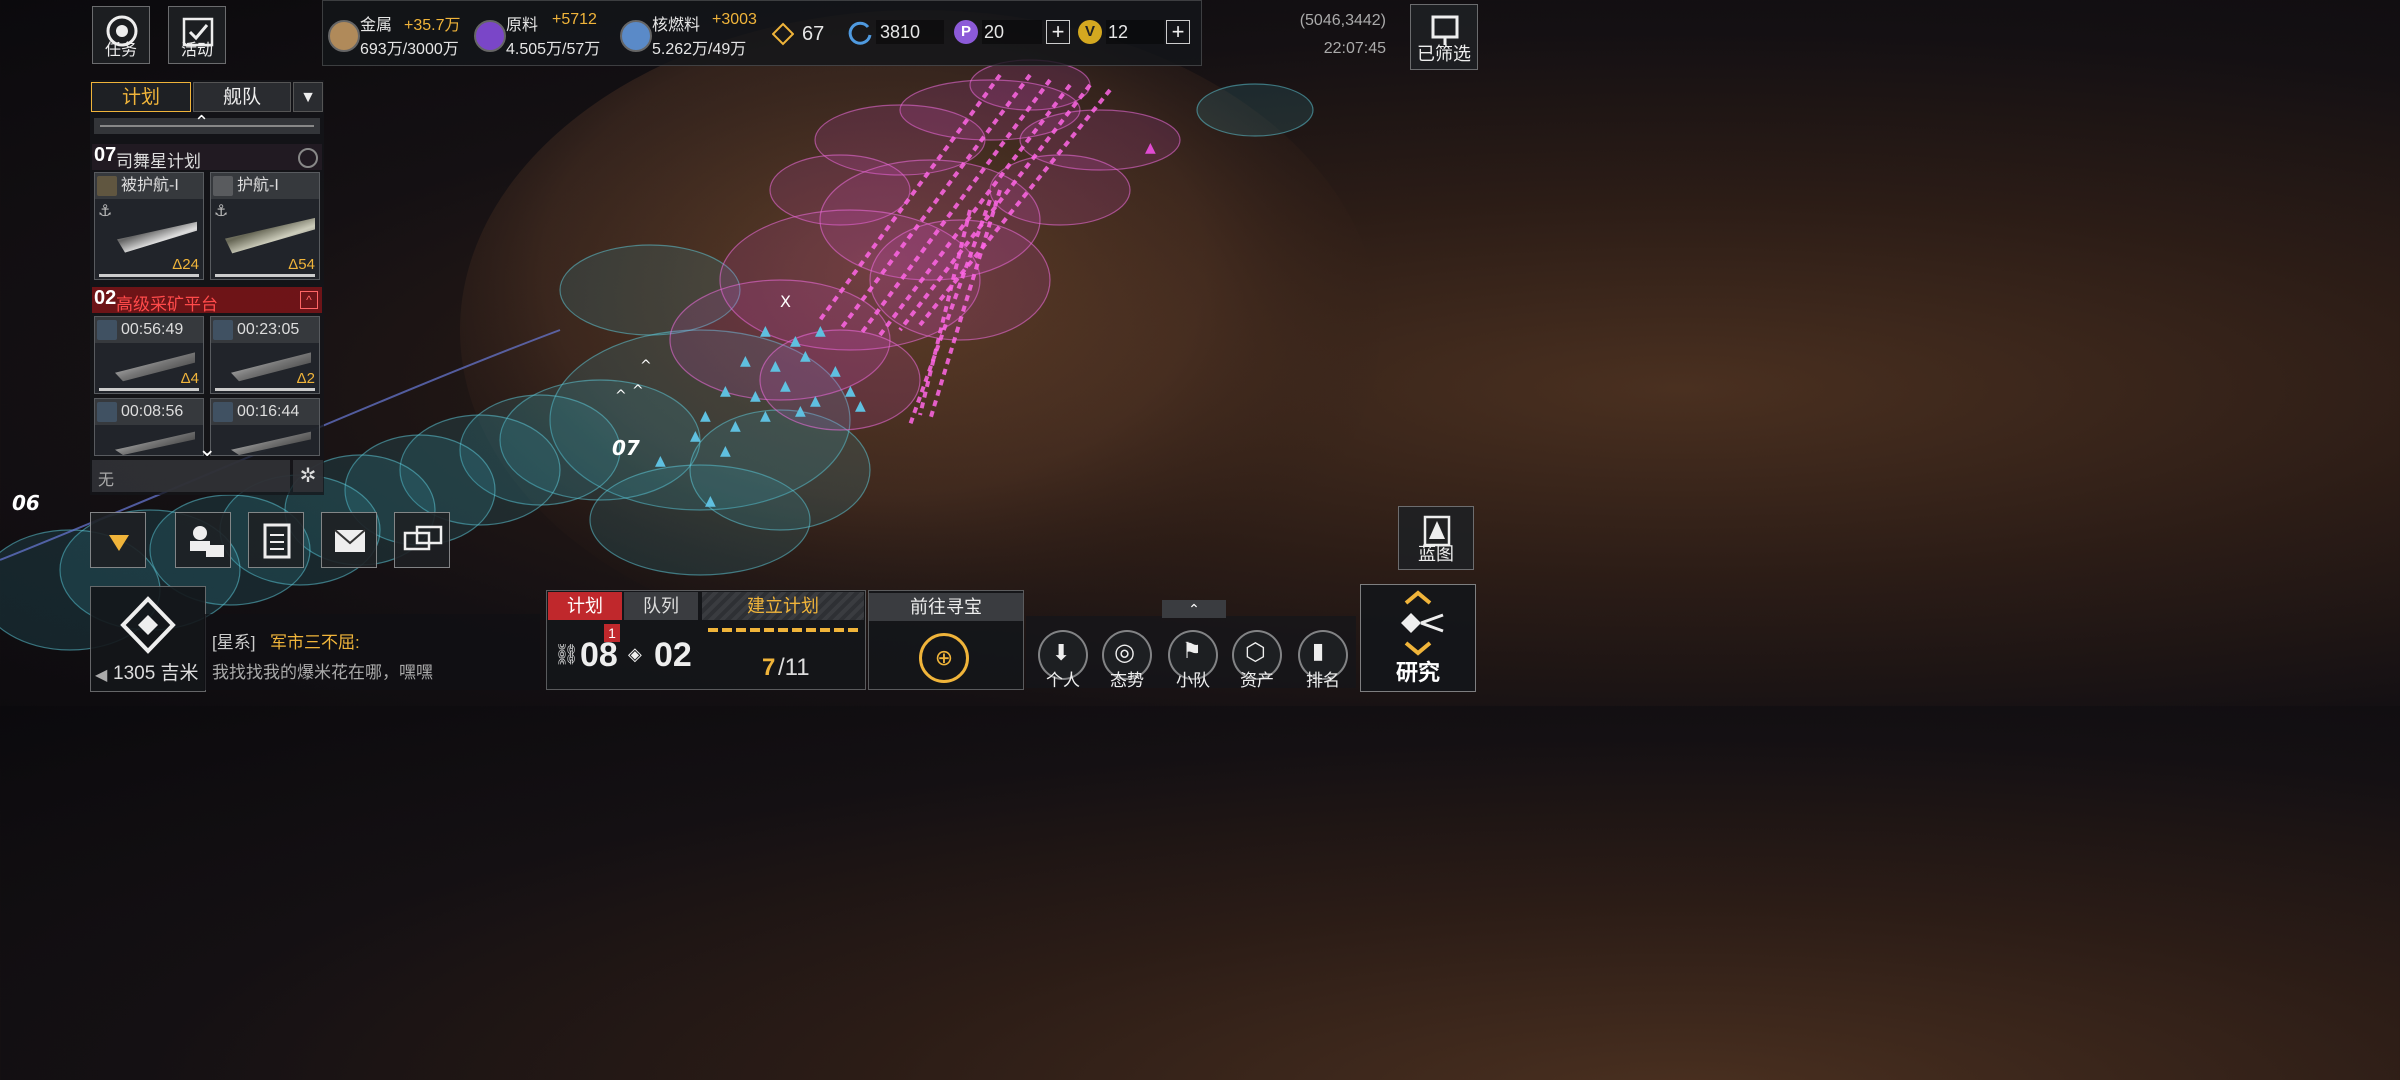 Image resolution: width=2400 pixels, height=1080 pixels. I want to click on currency-b-value: 20, so click(994, 32).